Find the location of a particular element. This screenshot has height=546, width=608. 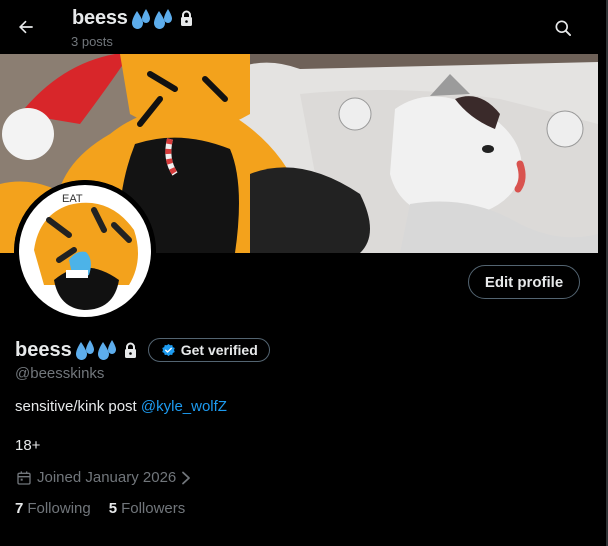

header-post-count: 3 posts is located at coordinates (92, 41).